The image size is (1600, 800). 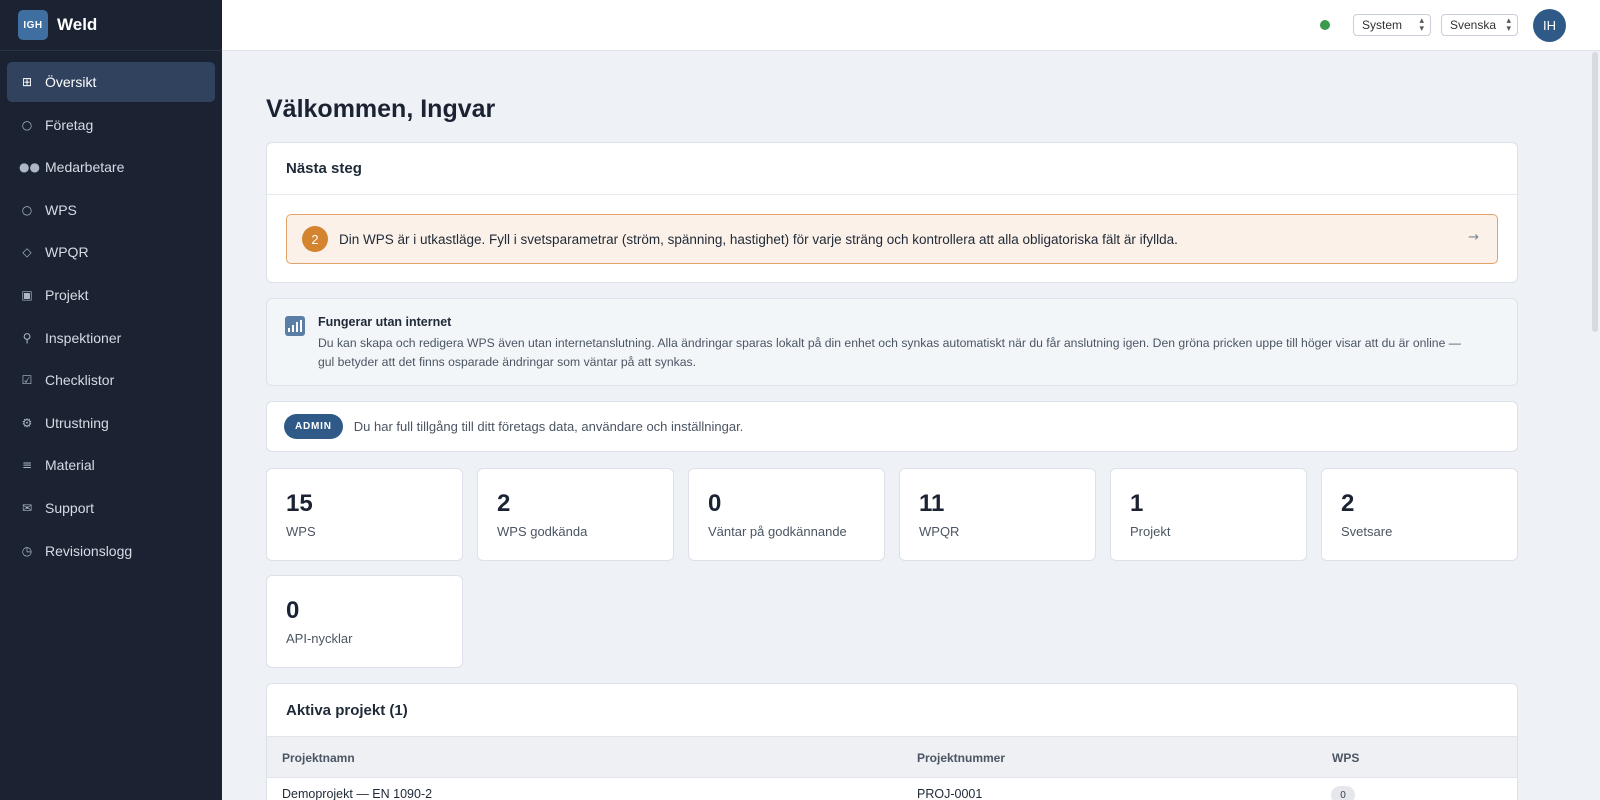 I want to click on stat-label: Väntar på godkännande, so click(x=777, y=531).